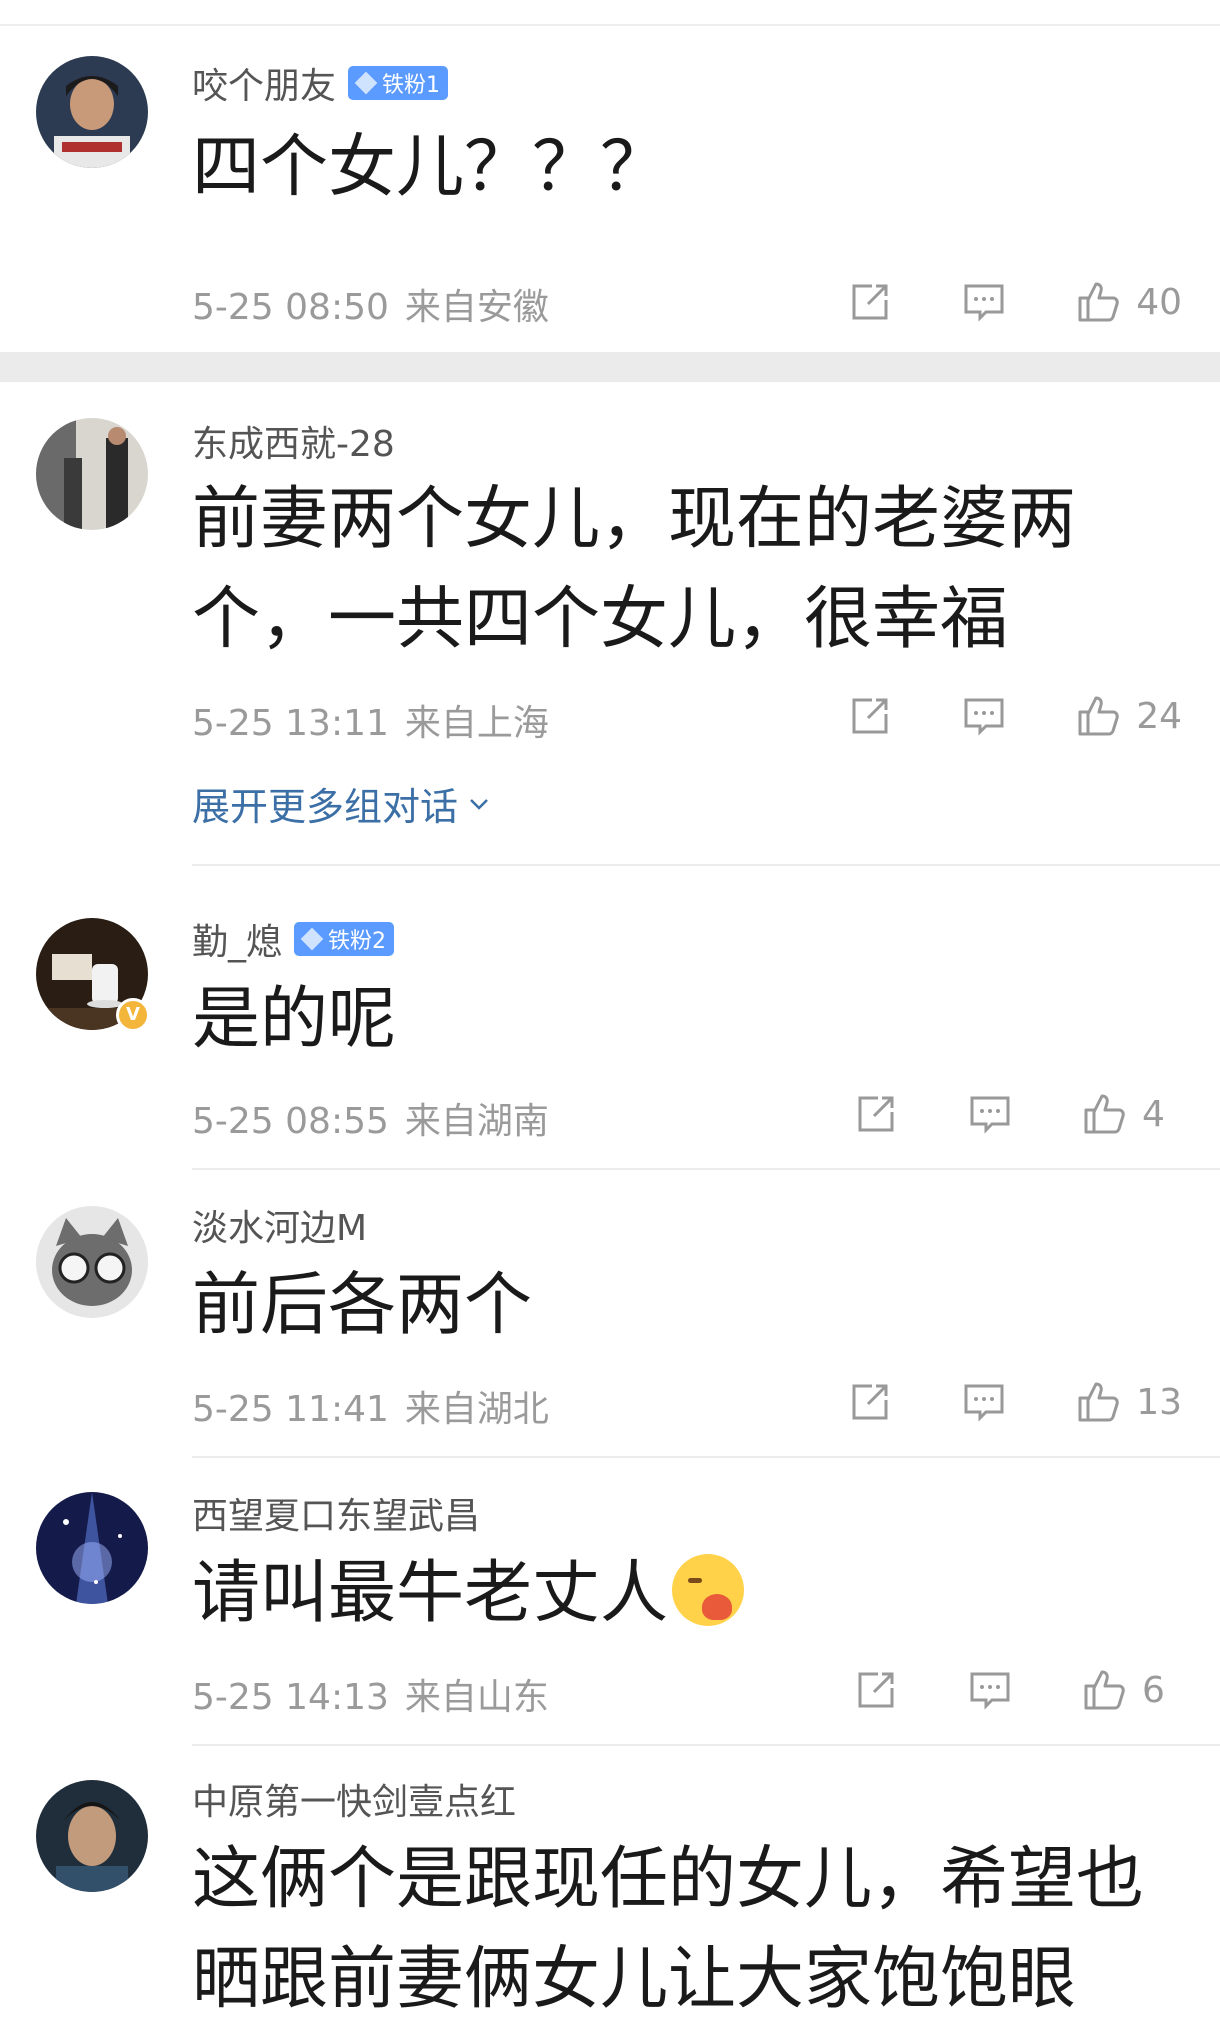  Describe the element at coordinates (290, 1409) in the screenshot. I see `comment-date: 5-25 11:41` at that location.